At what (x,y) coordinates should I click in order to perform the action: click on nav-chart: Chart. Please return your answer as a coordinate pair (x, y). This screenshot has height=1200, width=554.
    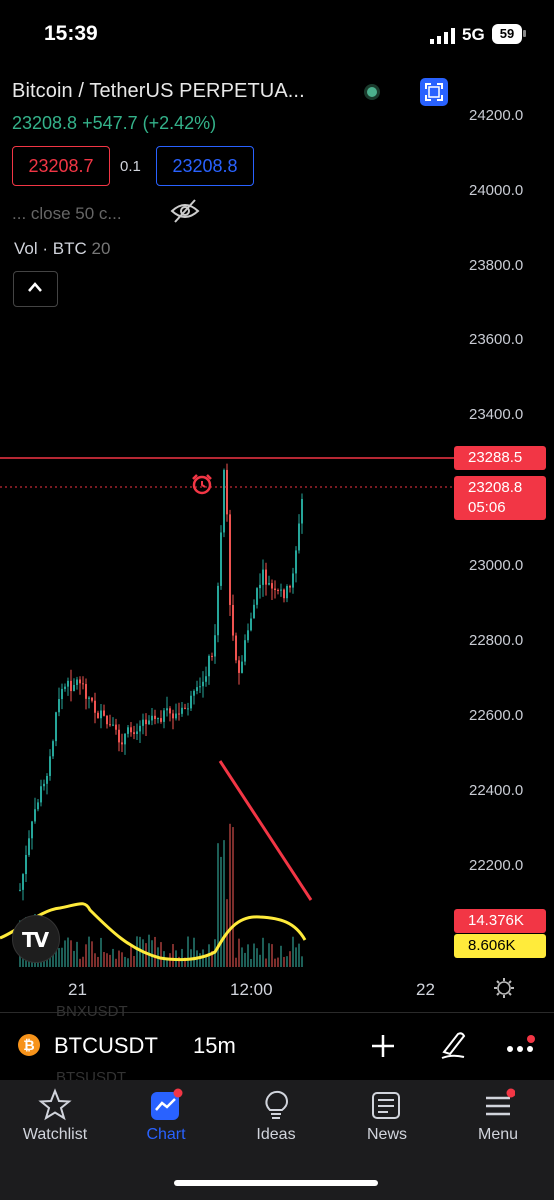
    Looking at the image, I should click on (166, 1116).